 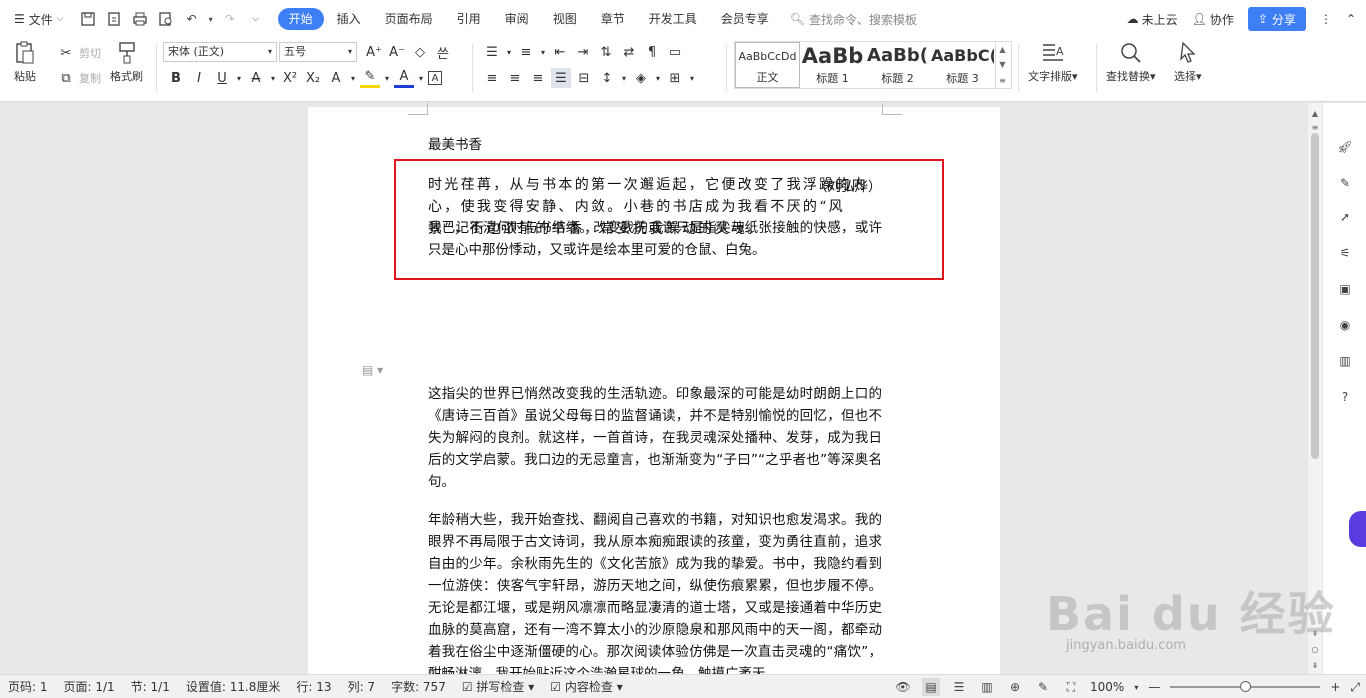 I want to click on help-icon: ?, so click(x=1345, y=397).